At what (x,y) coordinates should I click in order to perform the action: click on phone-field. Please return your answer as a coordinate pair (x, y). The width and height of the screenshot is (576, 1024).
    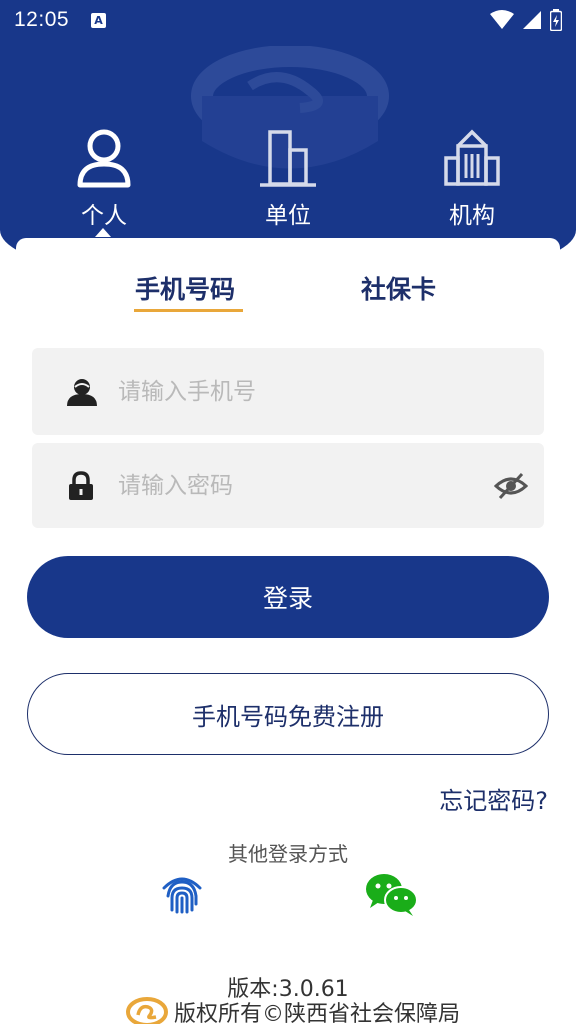
    Looking at the image, I should click on (288, 391).